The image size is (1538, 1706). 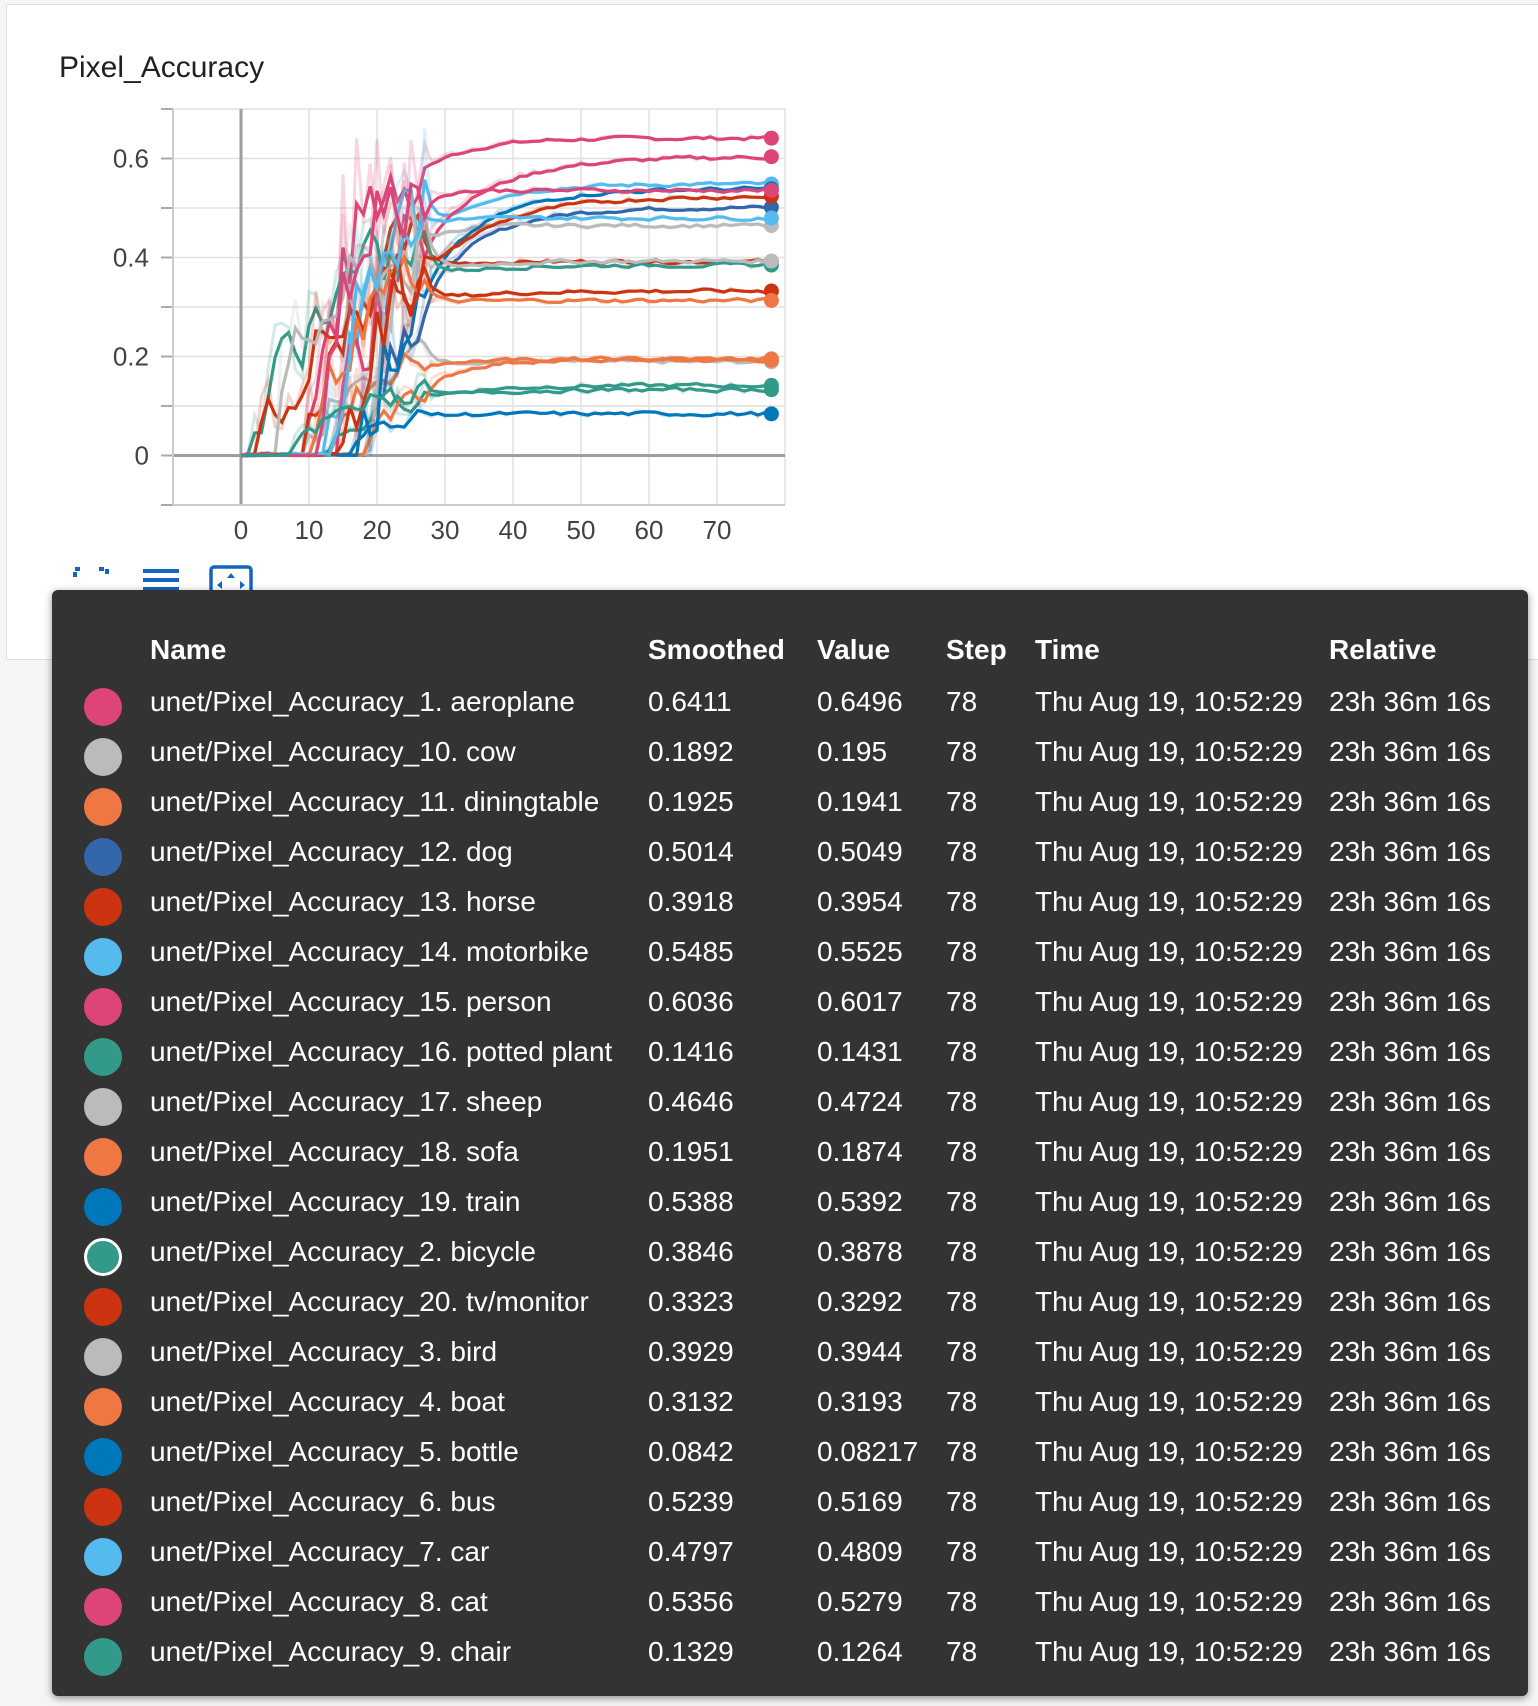 I want to click on cell-smoothed: 0.3929, so click(x=691, y=1351).